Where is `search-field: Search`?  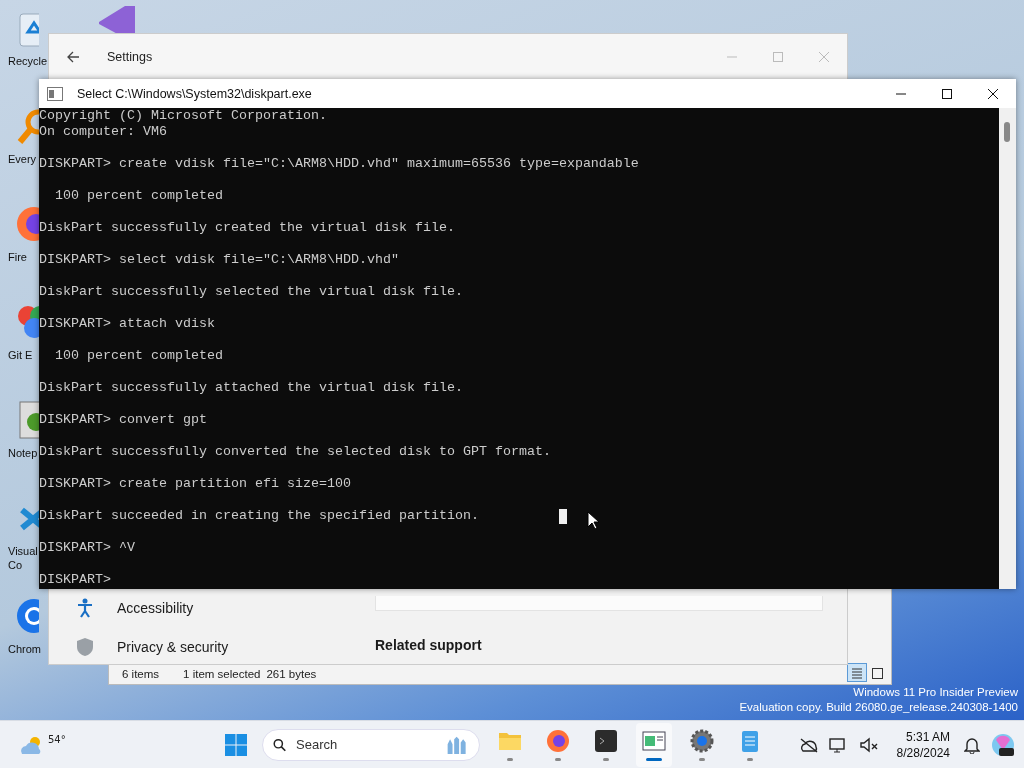
search-field: Search is located at coordinates (371, 744).